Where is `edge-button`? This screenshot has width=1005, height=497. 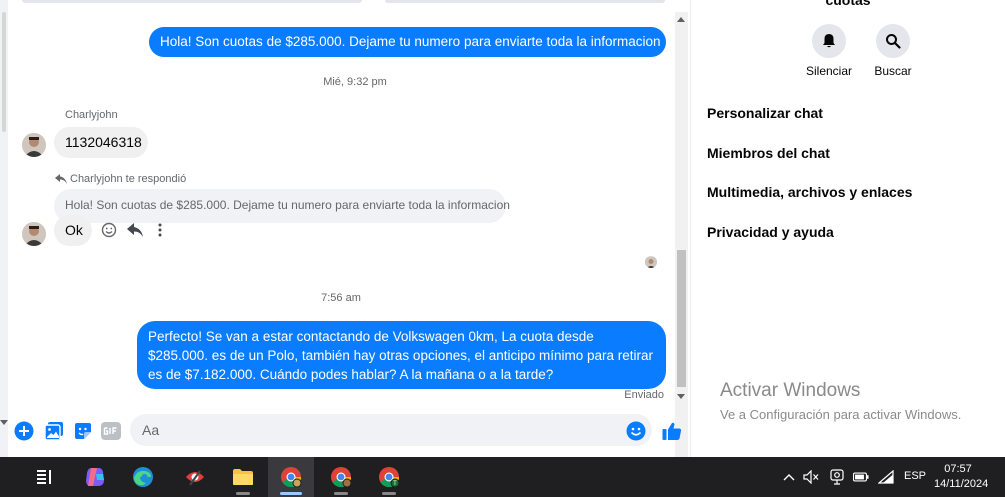
edge-button is located at coordinates (143, 477).